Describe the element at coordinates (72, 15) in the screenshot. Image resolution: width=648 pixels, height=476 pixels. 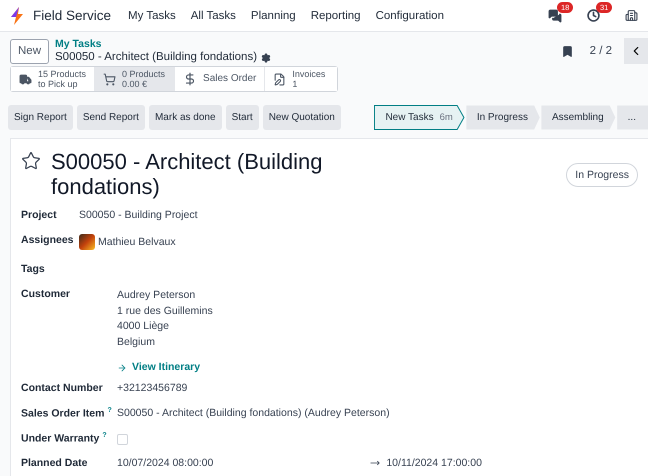
I see `app-name: Field Service` at that location.